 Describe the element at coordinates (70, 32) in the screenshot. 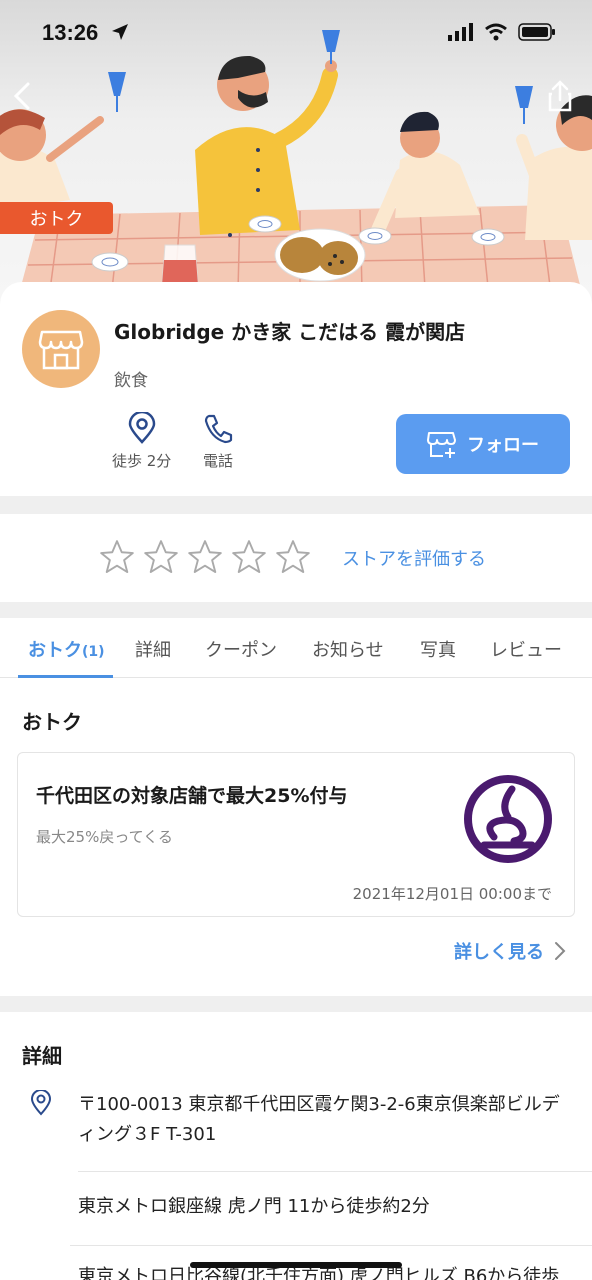

I see `status-time: 13:26` at that location.